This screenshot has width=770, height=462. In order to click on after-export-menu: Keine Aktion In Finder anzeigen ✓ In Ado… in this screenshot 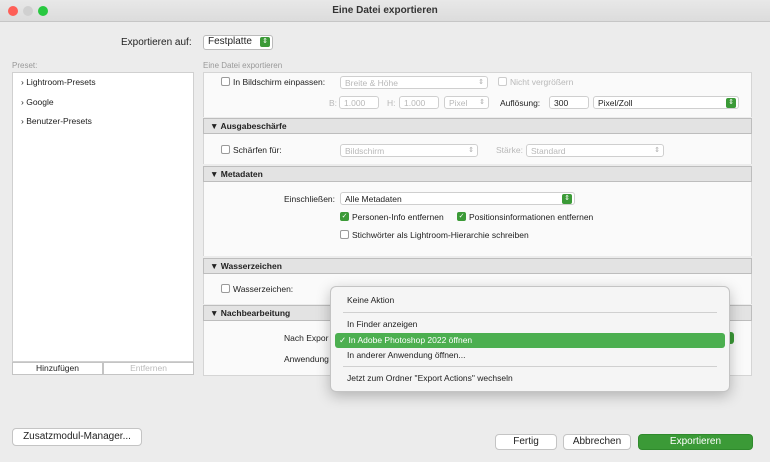, I will do `click(530, 339)`.